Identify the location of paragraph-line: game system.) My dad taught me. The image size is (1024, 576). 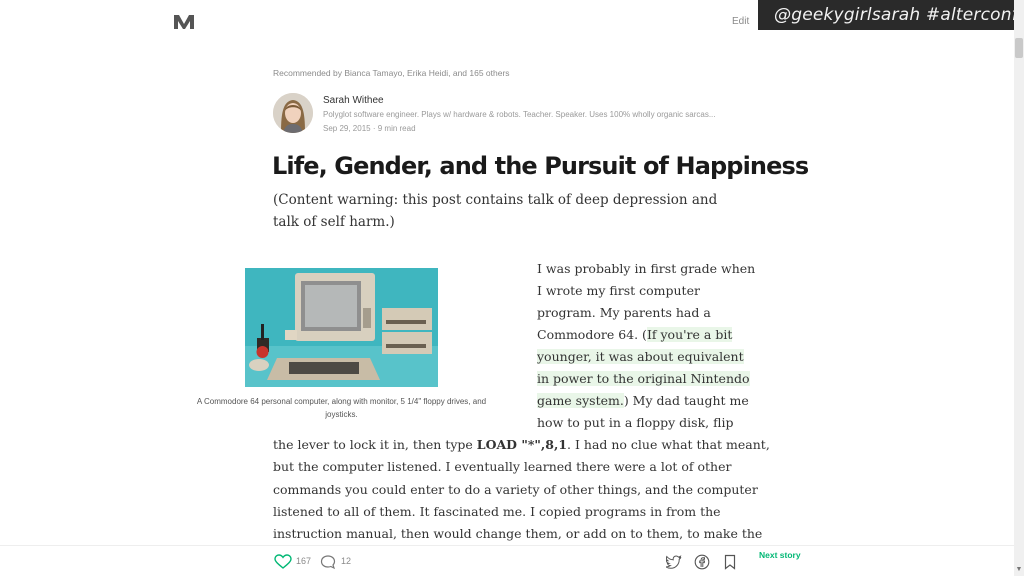
(643, 401).